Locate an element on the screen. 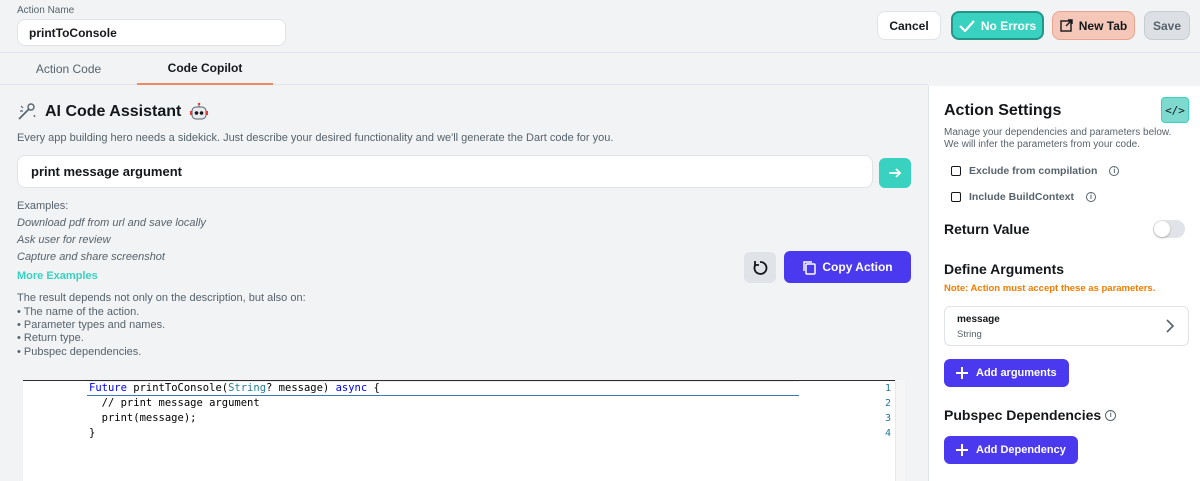 This screenshot has height=481, width=1200. code-text: { is located at coordinates (373, 388).